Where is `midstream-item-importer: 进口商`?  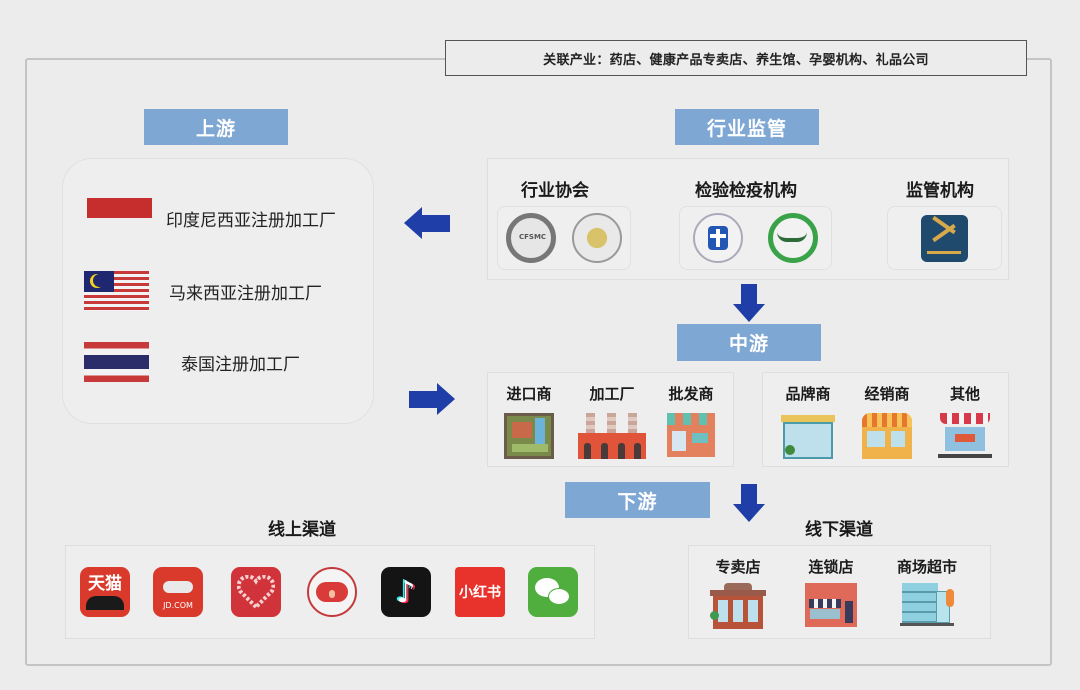
midstream-item-importer: 进口商 is located at coordinates (529, 421).